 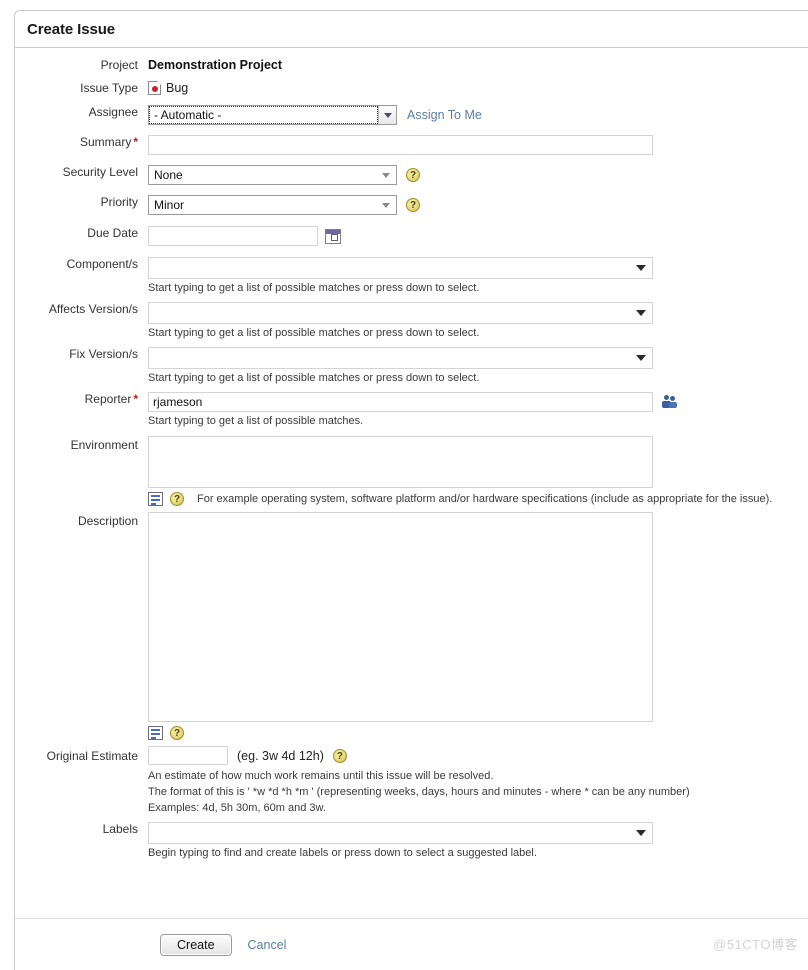 I want to click on label-summary: Summary *, so click(x=108, y=142).